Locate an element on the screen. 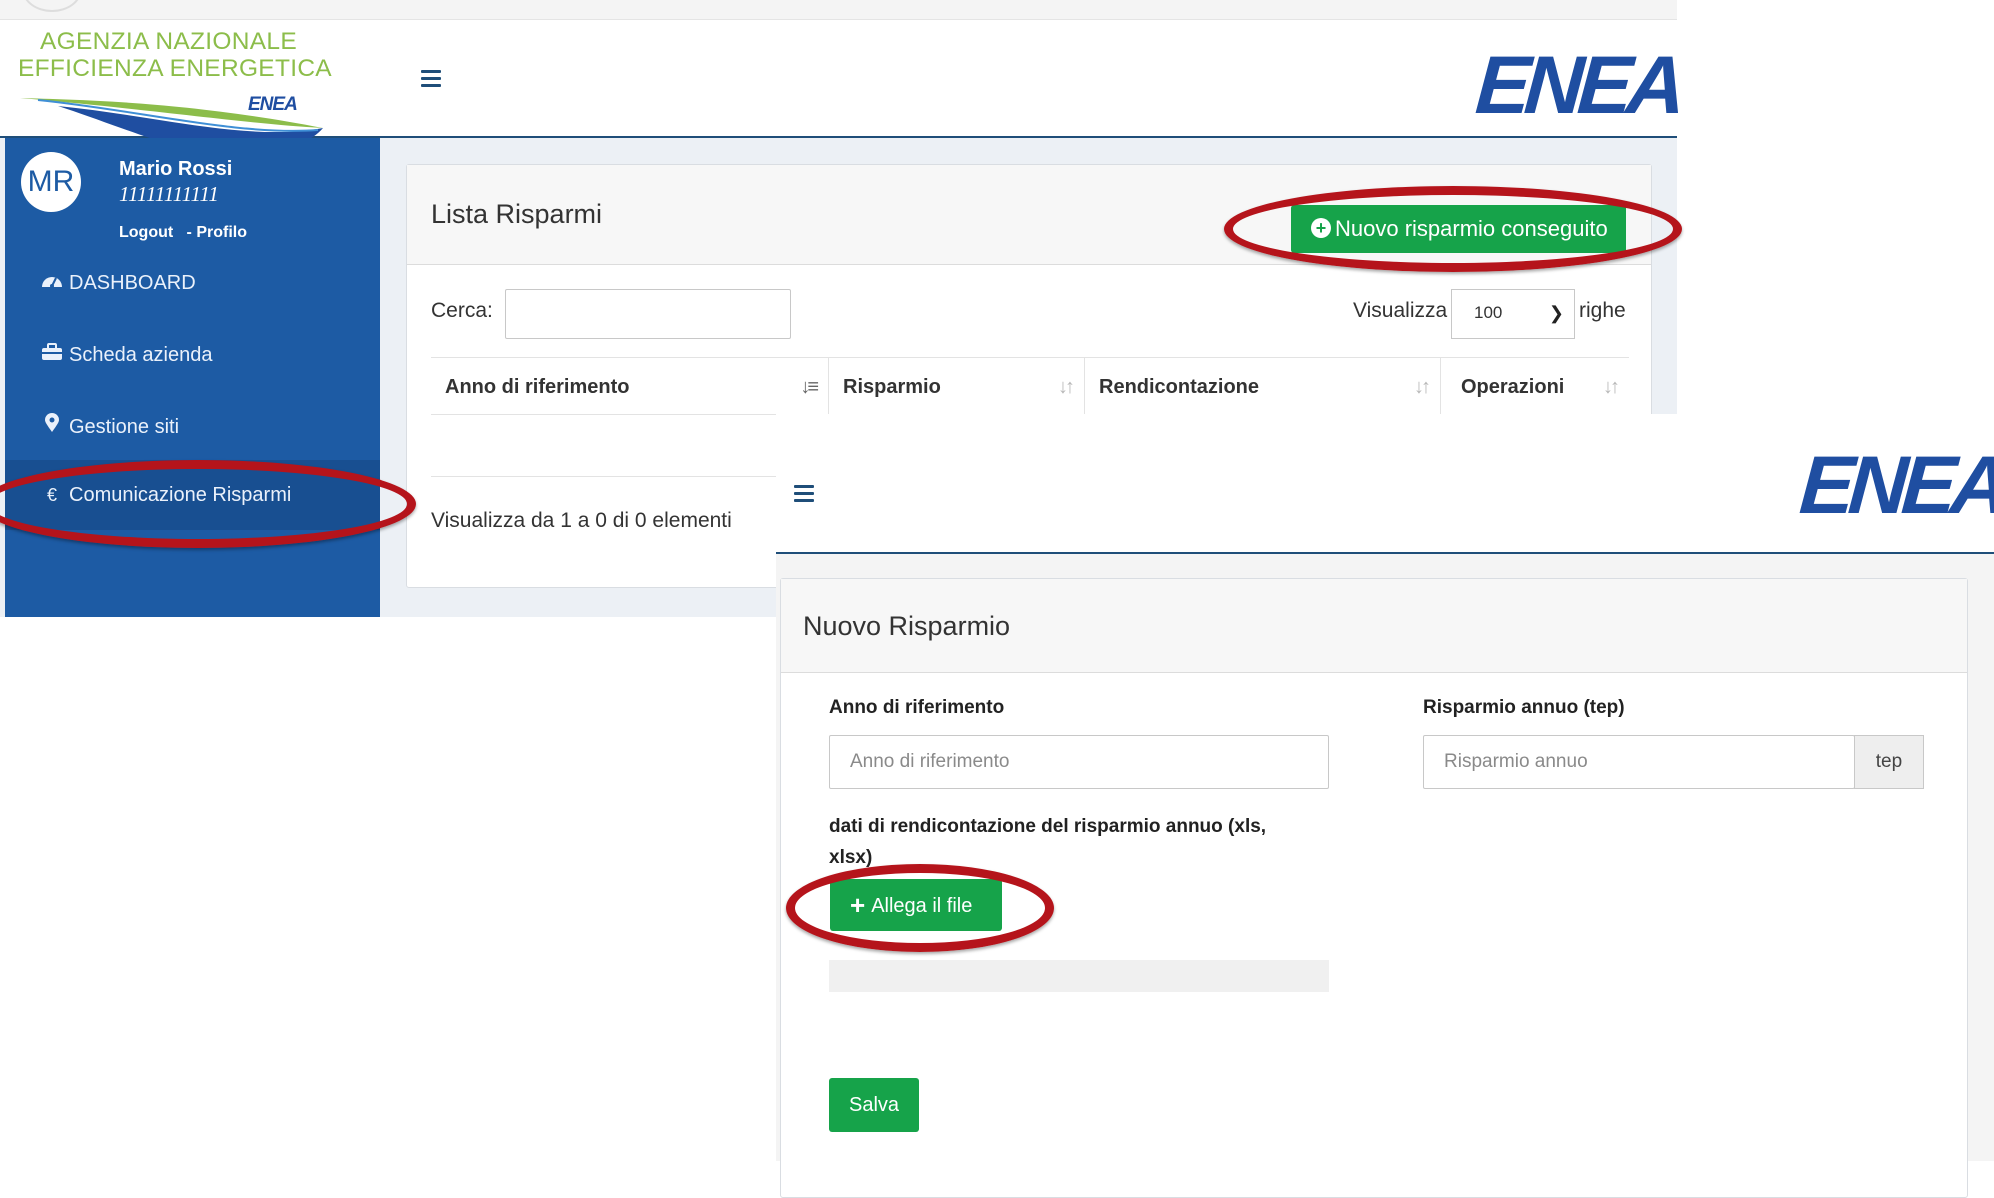 The width and height of the screenshot is (1994, 1198). nuovo-risparmio-label: Nuovo risparmio conseguito is located at coordinates (1471, 228).